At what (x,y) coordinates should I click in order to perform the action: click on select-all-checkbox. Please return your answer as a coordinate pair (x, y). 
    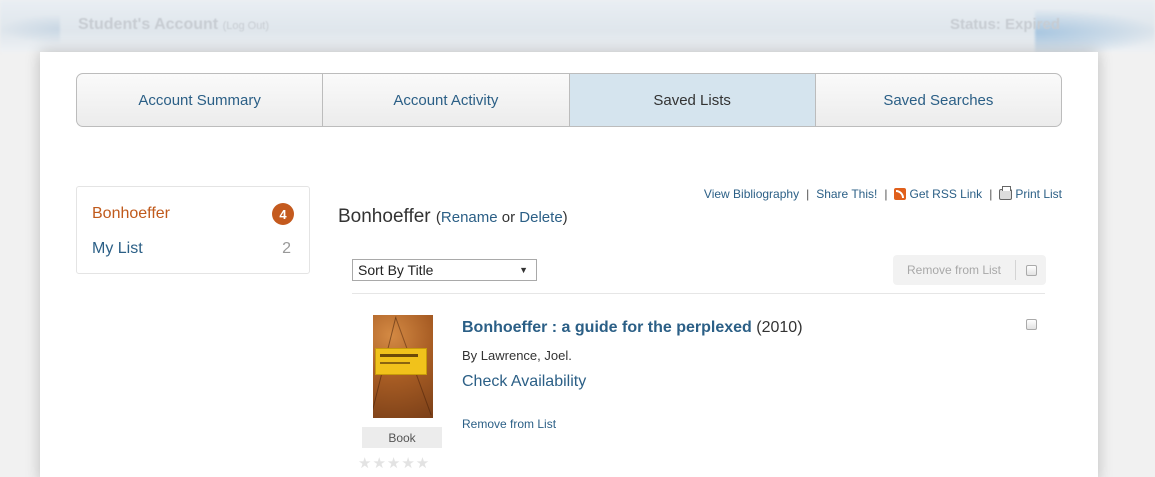
    Looking at the image, I should click on (1031, 270).